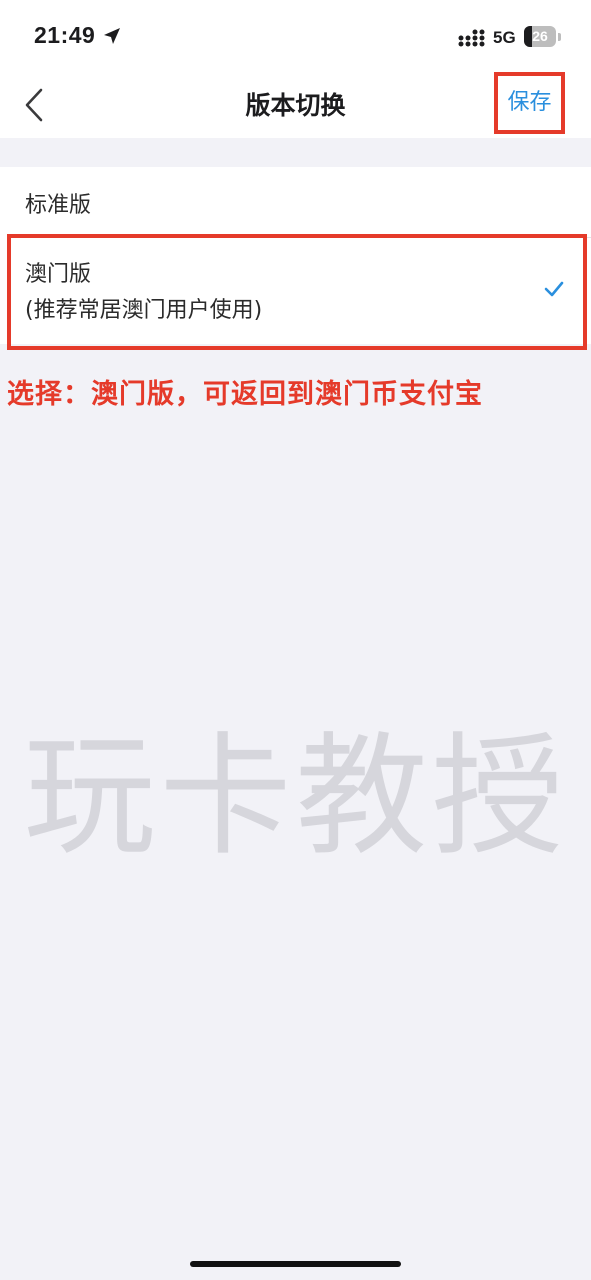  Describe the element at coordinates (295, 202) in the screenshot. I see `option-standard: 标准版` at that location.